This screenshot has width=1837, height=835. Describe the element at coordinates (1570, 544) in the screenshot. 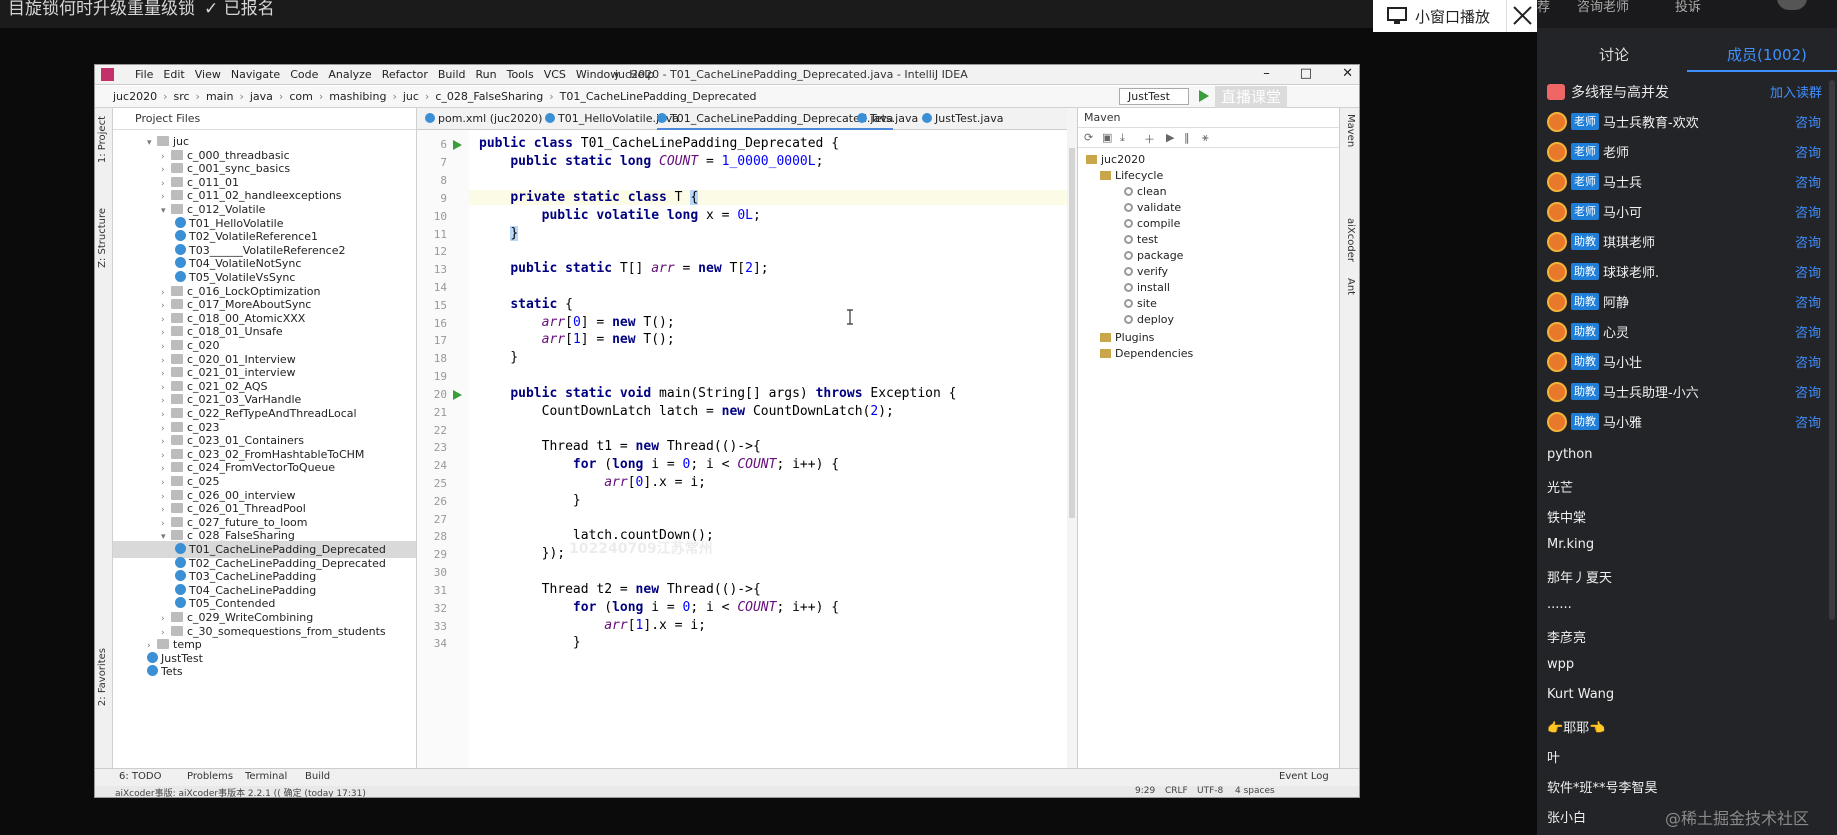

I see `member-name: Mr.king` at that location.